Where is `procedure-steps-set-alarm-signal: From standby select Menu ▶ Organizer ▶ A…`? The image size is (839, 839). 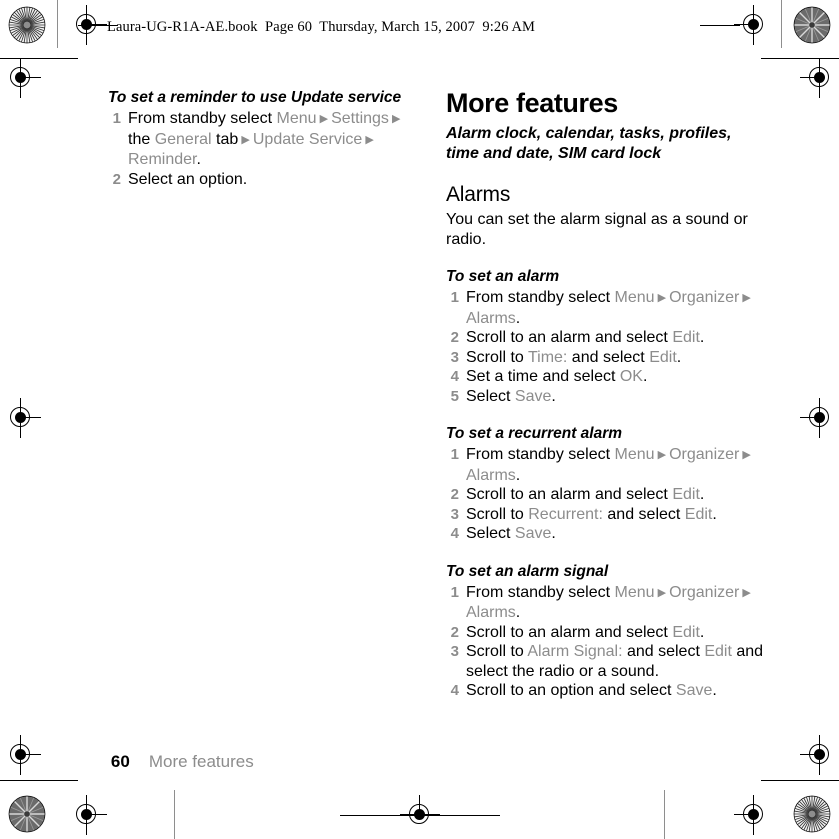 procedure-steps-set-alarm-signal: From standby select Menu ▶ Organizer ▶ A… is located at coordinates (606, 642).